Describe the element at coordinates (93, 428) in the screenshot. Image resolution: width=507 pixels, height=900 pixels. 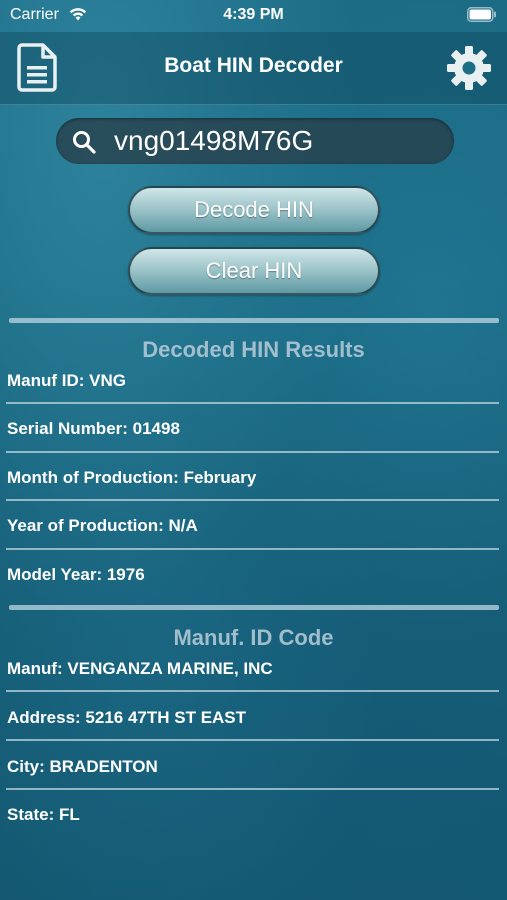
I see `result-serial-number: Serial Number: 01498` at that location.